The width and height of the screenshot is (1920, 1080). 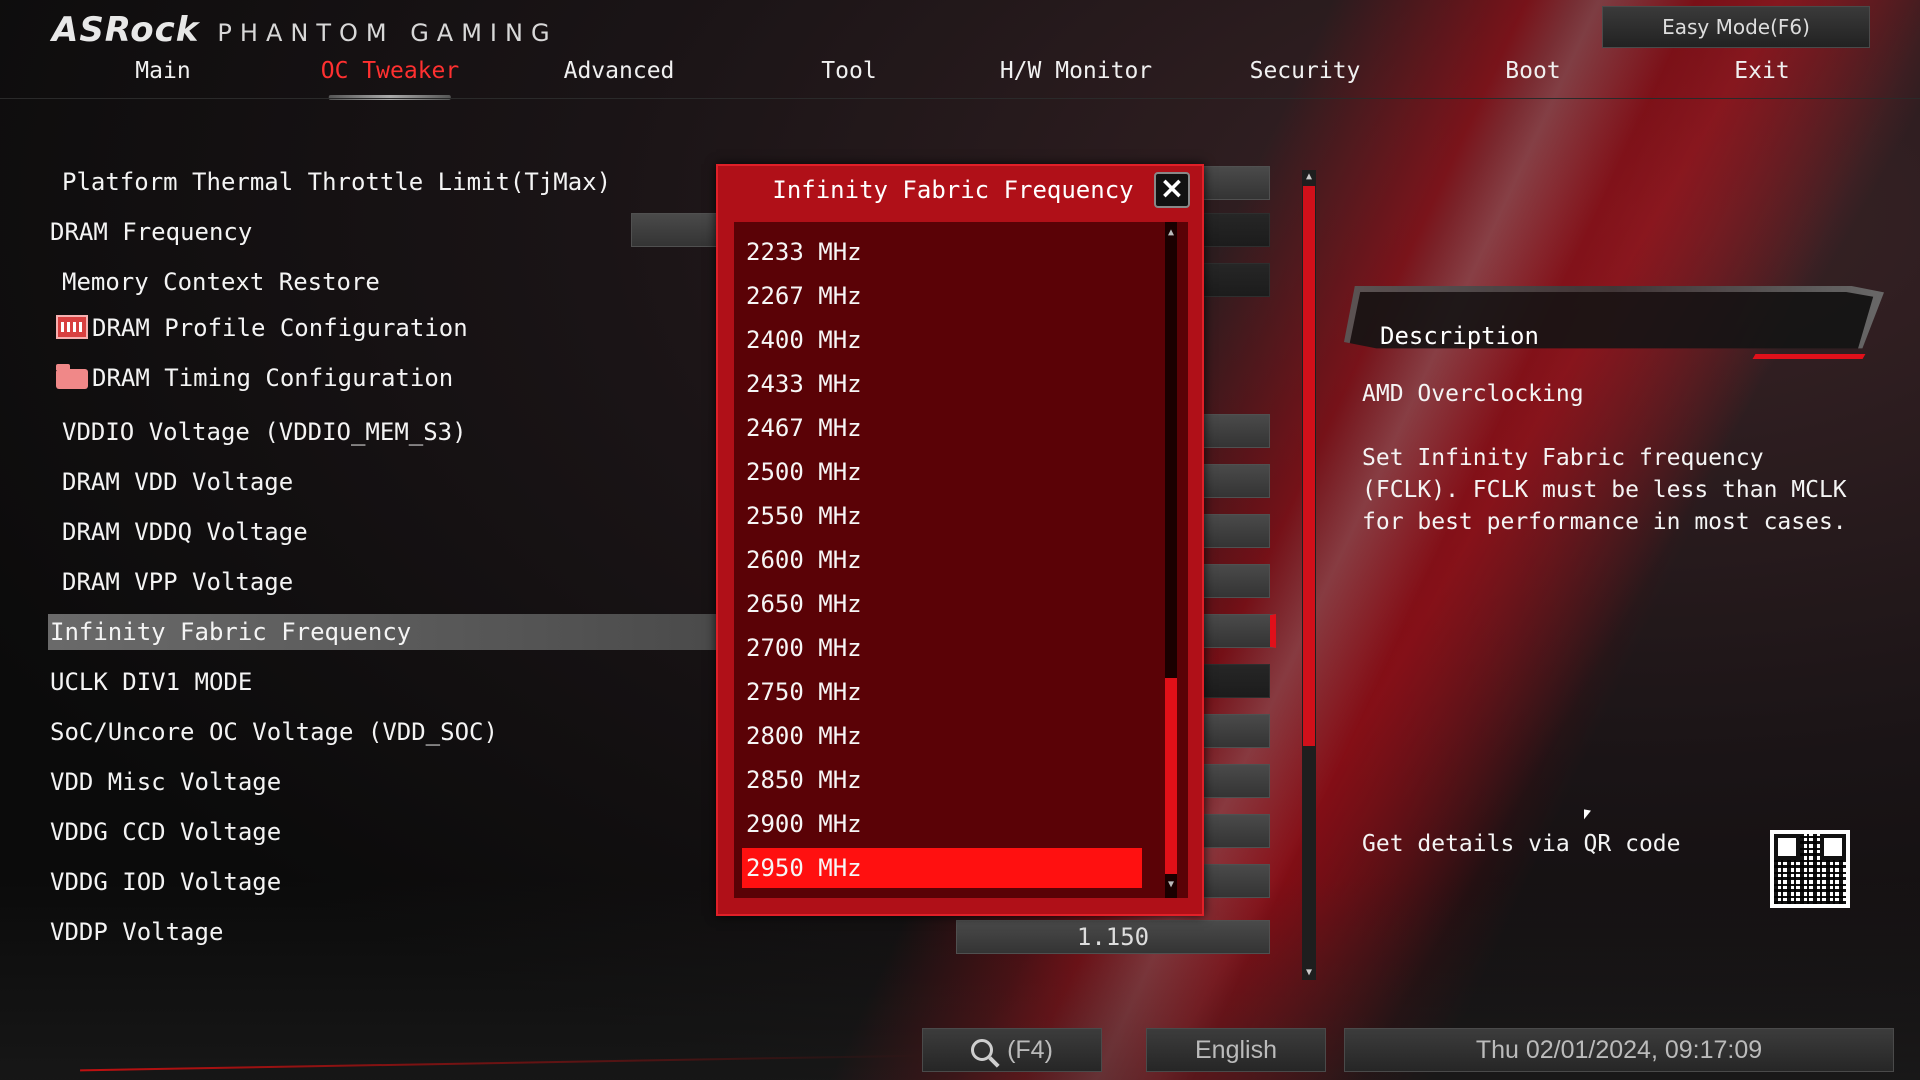 I want to click on menu-item-tjmax: Platform Thermal Throttle Limit(TjMax), so click(x=336, y=182).